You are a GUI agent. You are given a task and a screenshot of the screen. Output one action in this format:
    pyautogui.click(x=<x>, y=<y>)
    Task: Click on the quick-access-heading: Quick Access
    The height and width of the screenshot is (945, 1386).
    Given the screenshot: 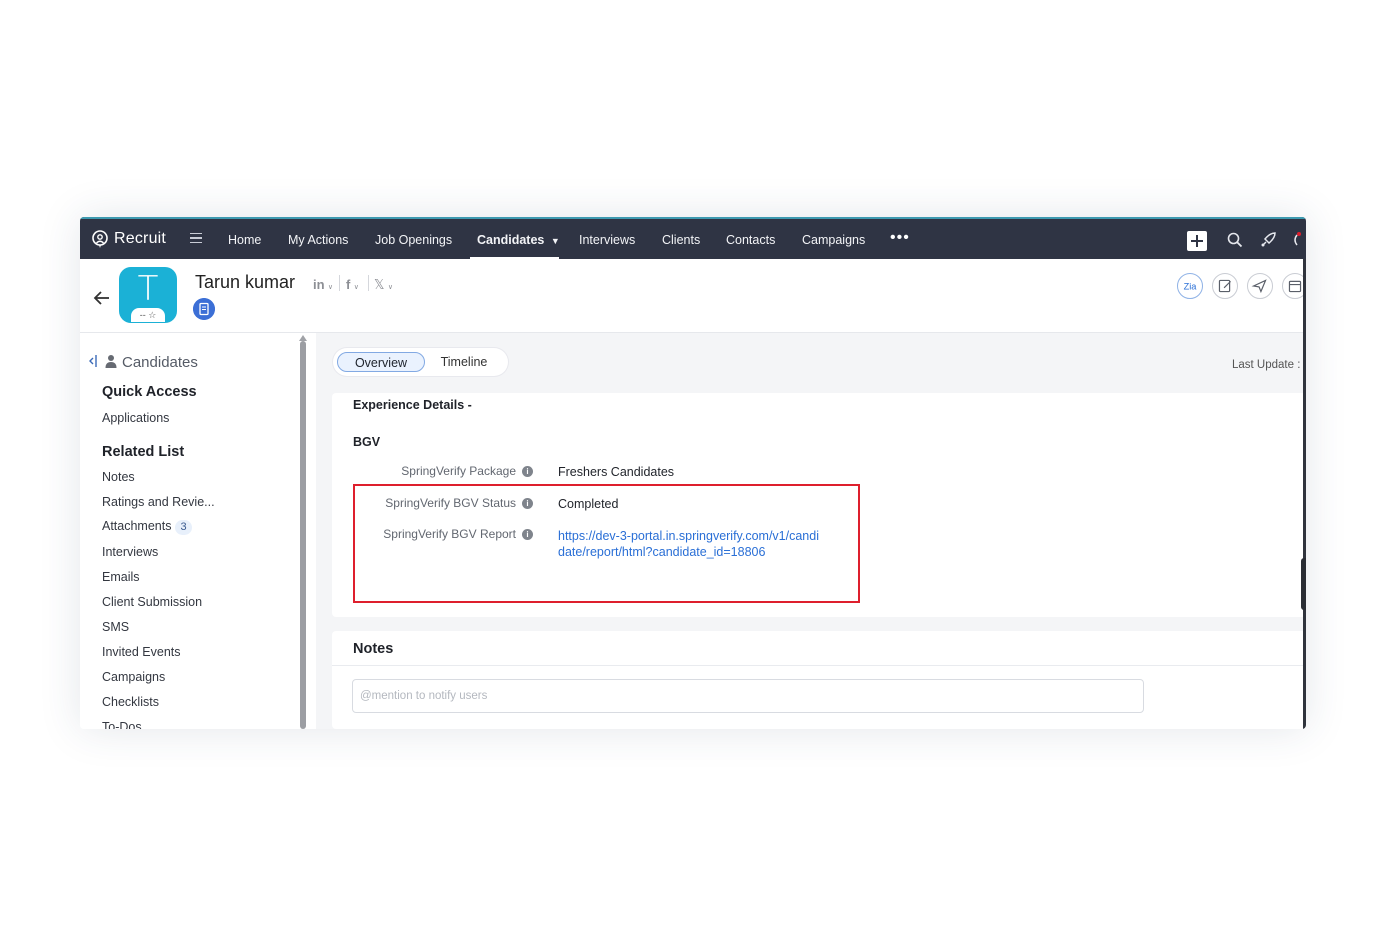 What is the action you would take?
    pyautogui.click(x=149, y=392)
    